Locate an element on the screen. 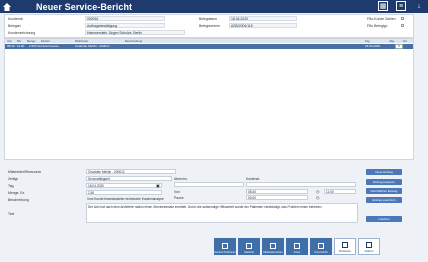 The width and height of the screenshot is (428, 262). zeittyp-label: Zeittyp is located at coordinates (13, 179).